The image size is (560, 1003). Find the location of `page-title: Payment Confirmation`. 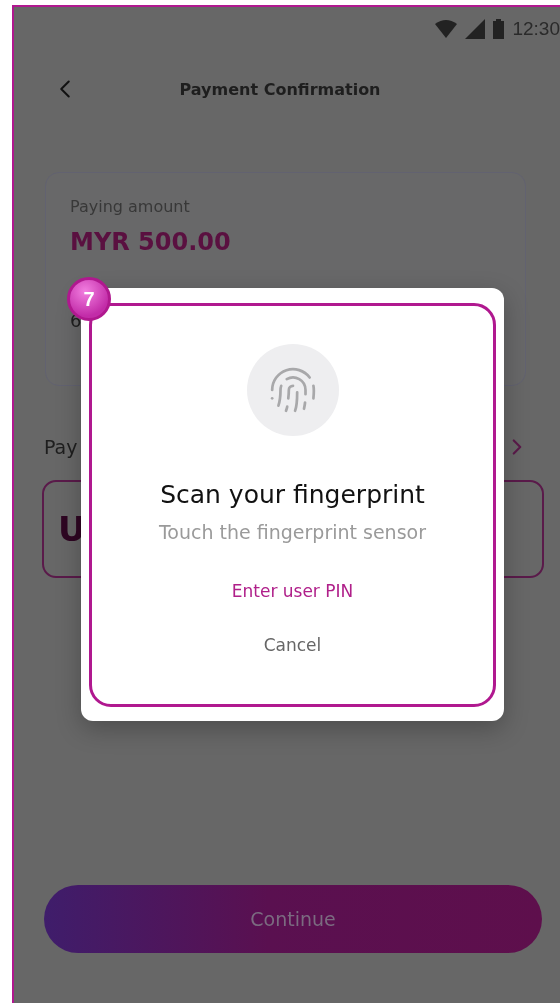

page-title: Payment Confirmation is located at coordinates (280, 89).